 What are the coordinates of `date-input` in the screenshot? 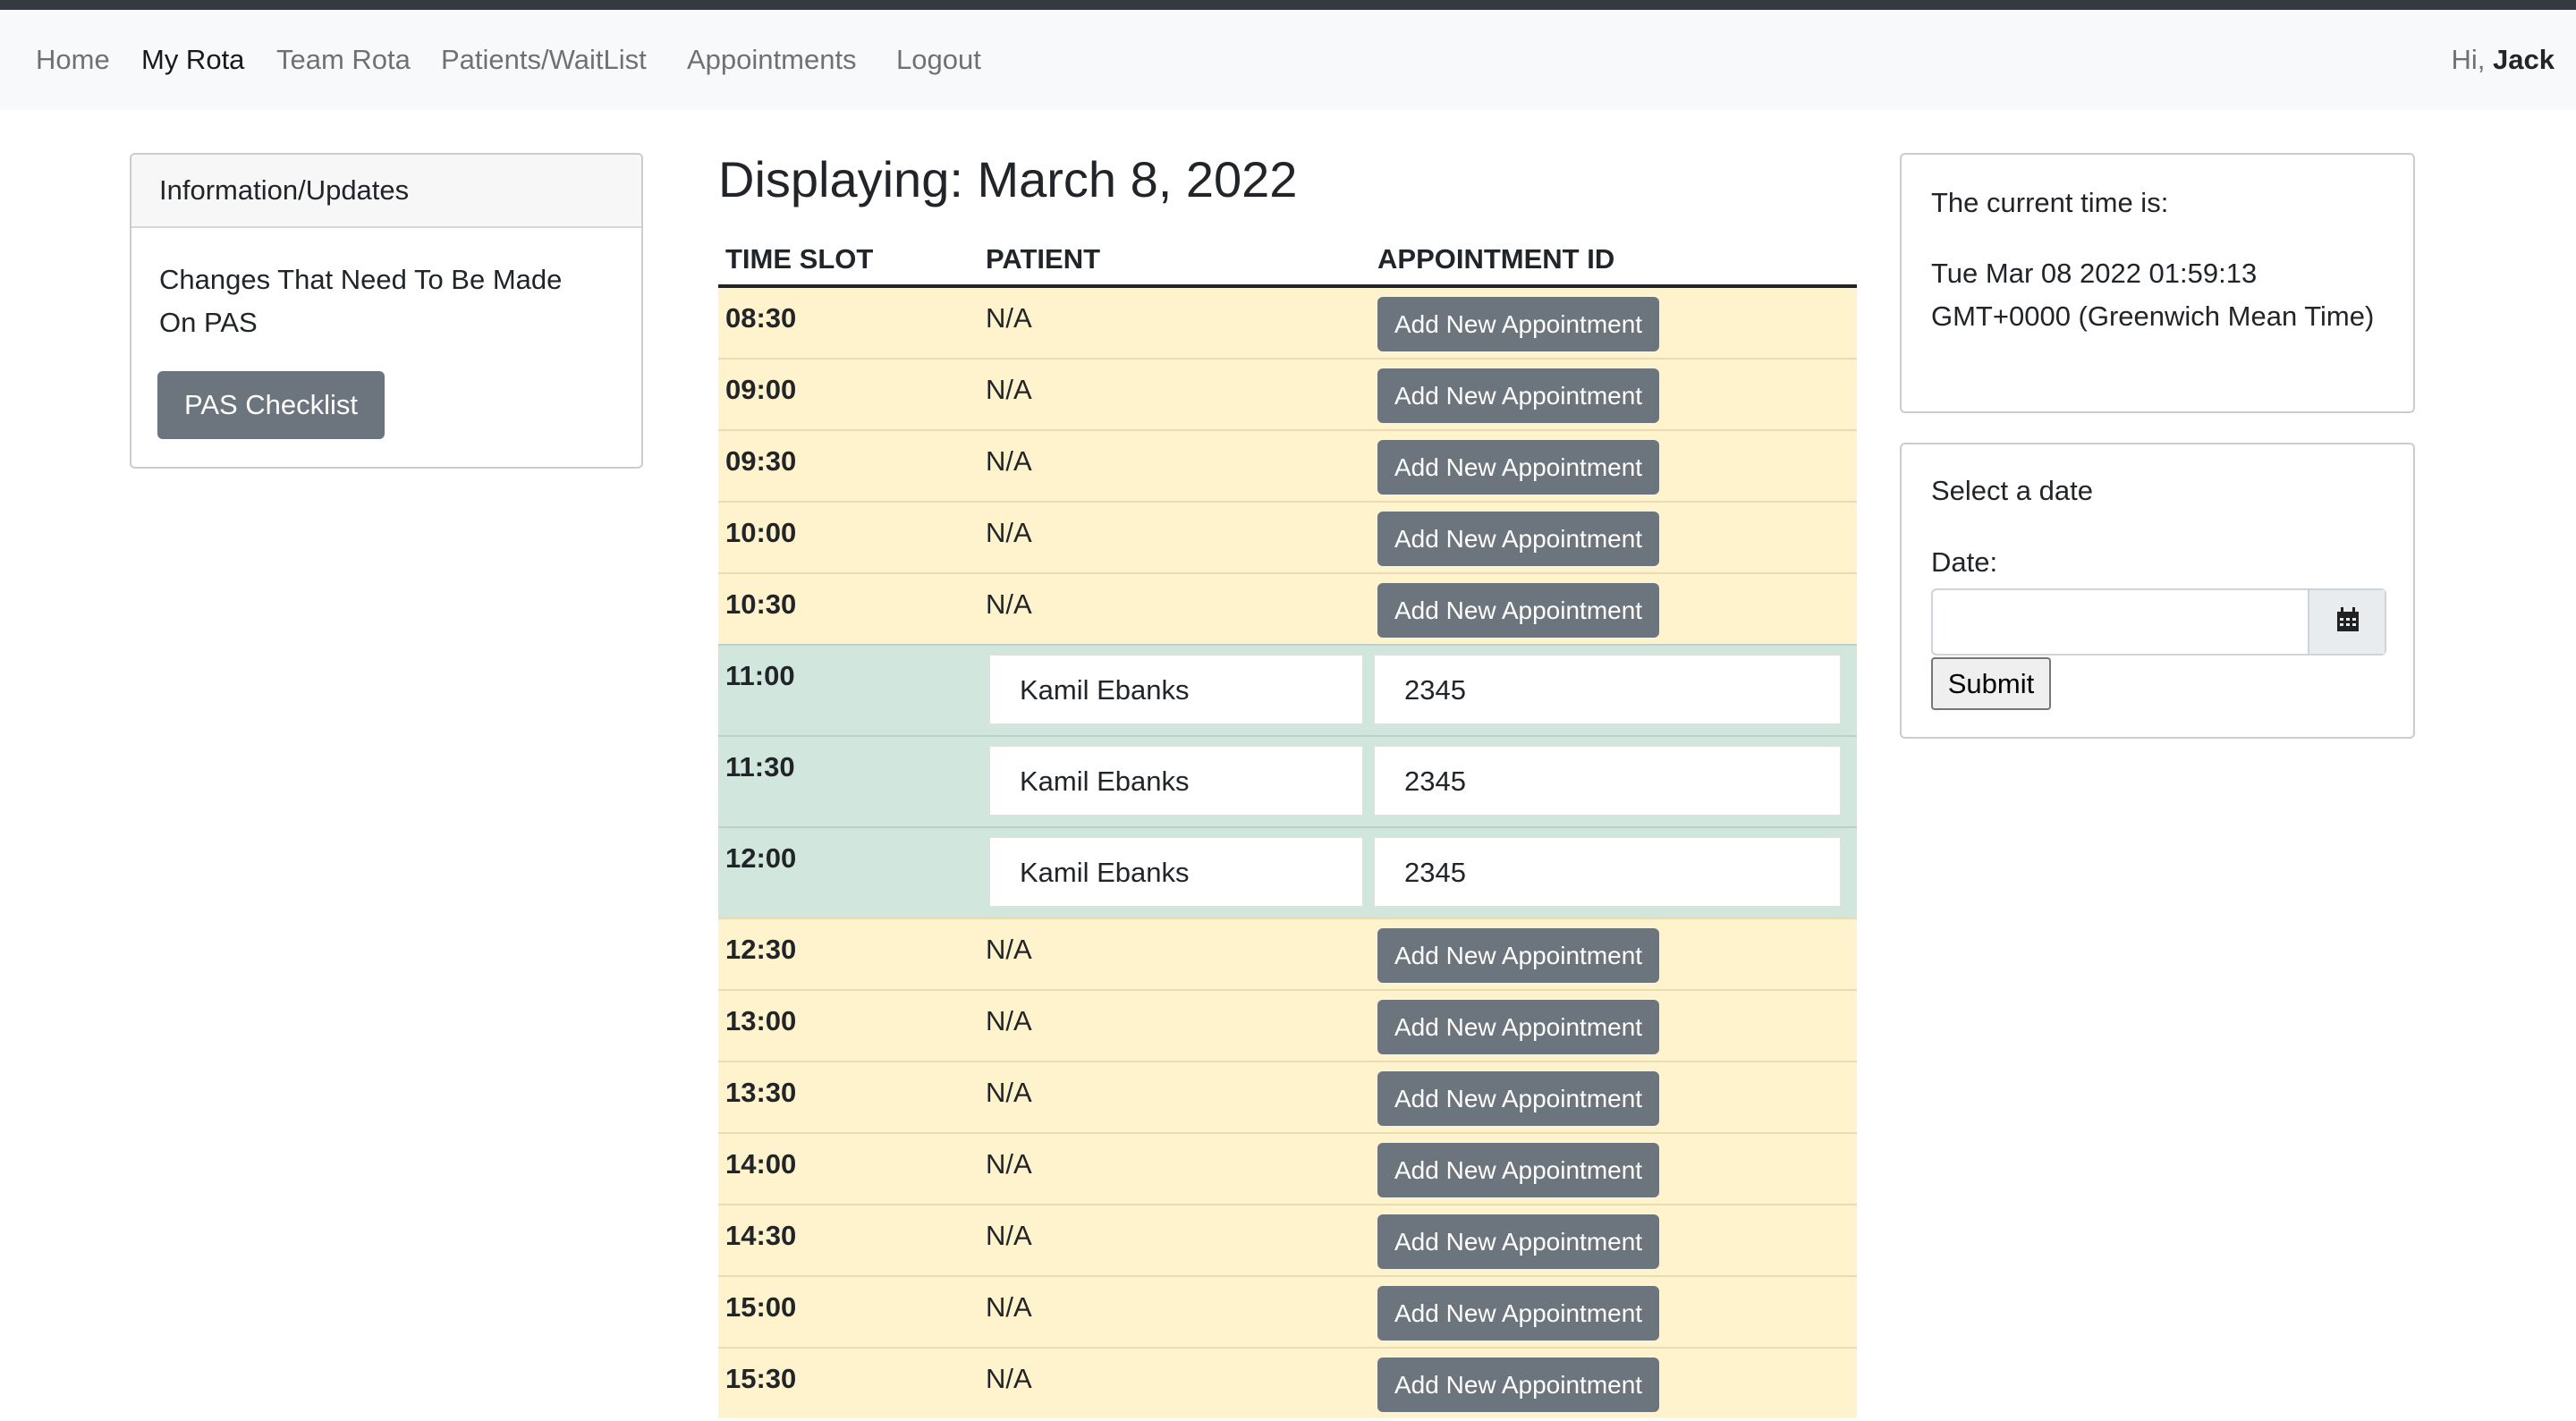 It's located at (2123, 623).